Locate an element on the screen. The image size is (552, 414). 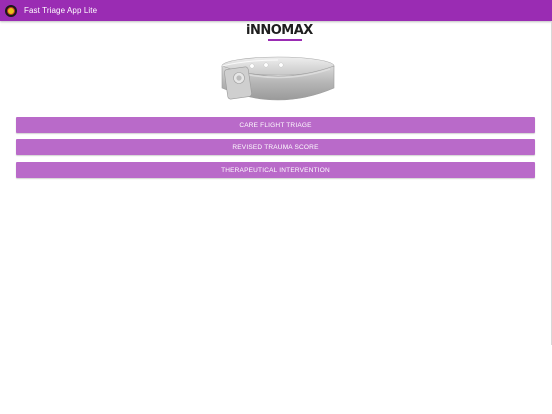
care-flight-triage-label: CARE FLIGHT TRIAGE is located at coordinates (275, 125).